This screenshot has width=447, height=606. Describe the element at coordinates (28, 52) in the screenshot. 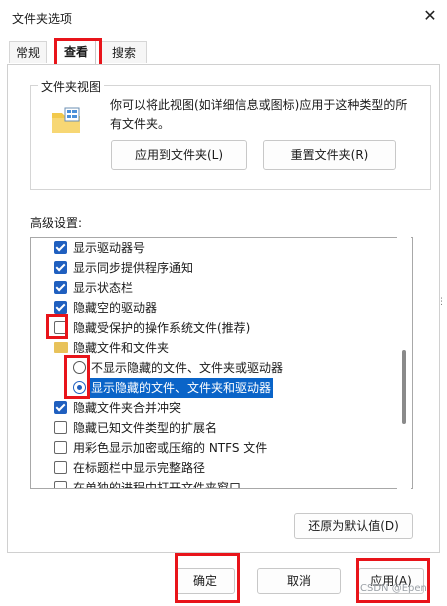

I see `tab-general: 常规` at that location.